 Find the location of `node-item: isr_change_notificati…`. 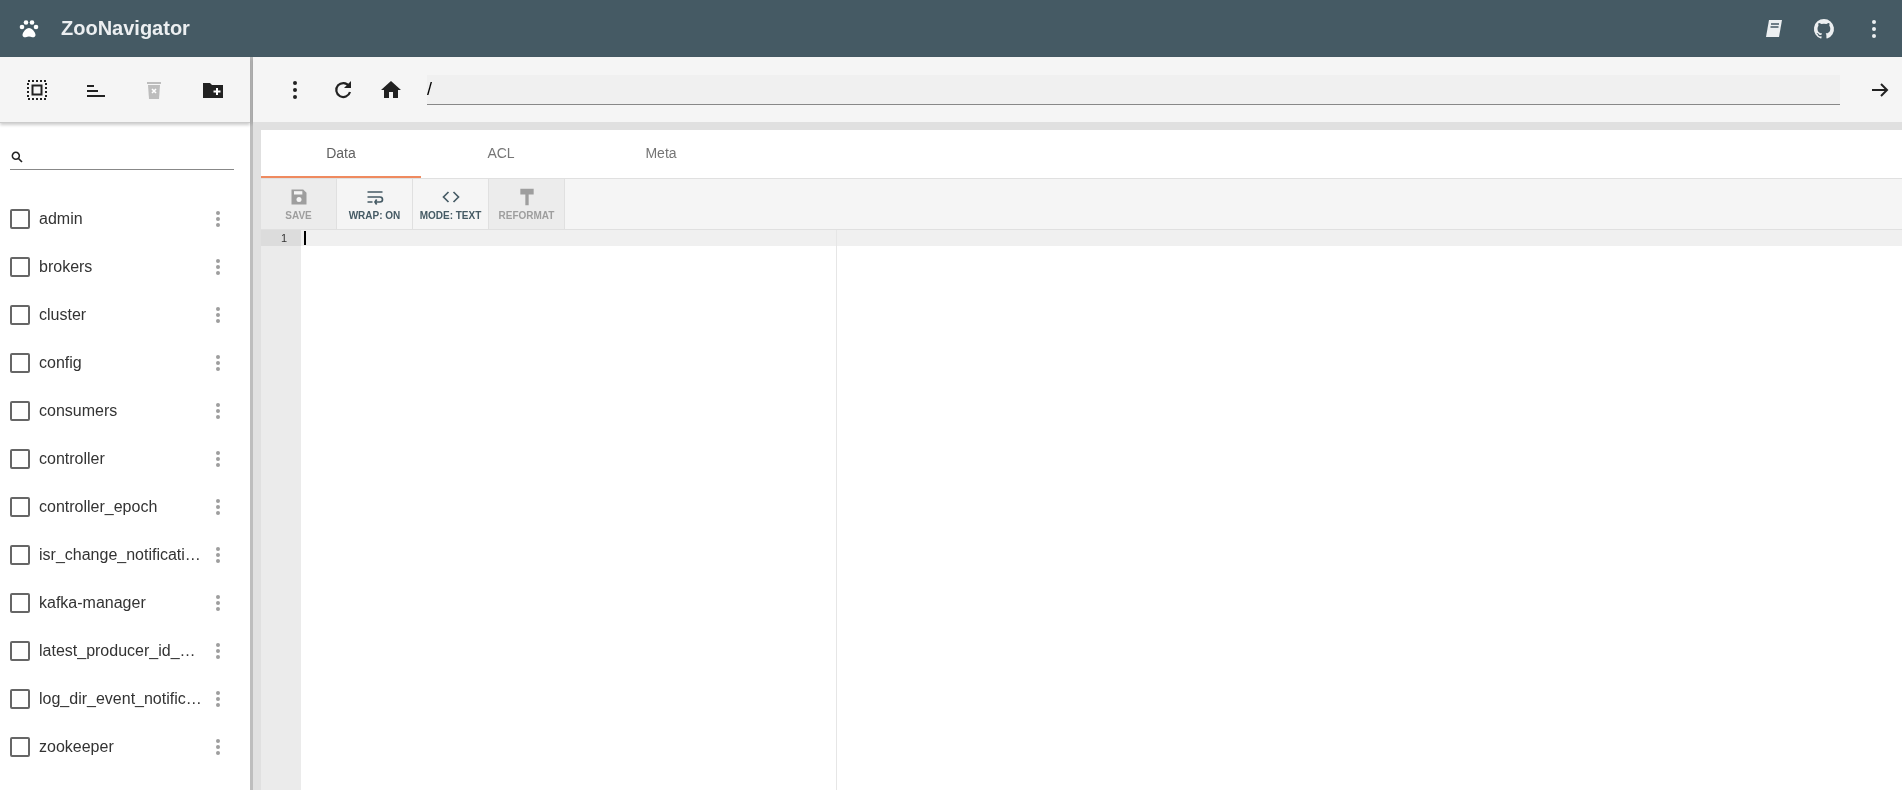

node-item: isr_change_notificati… is located at coordinates (127, 555).